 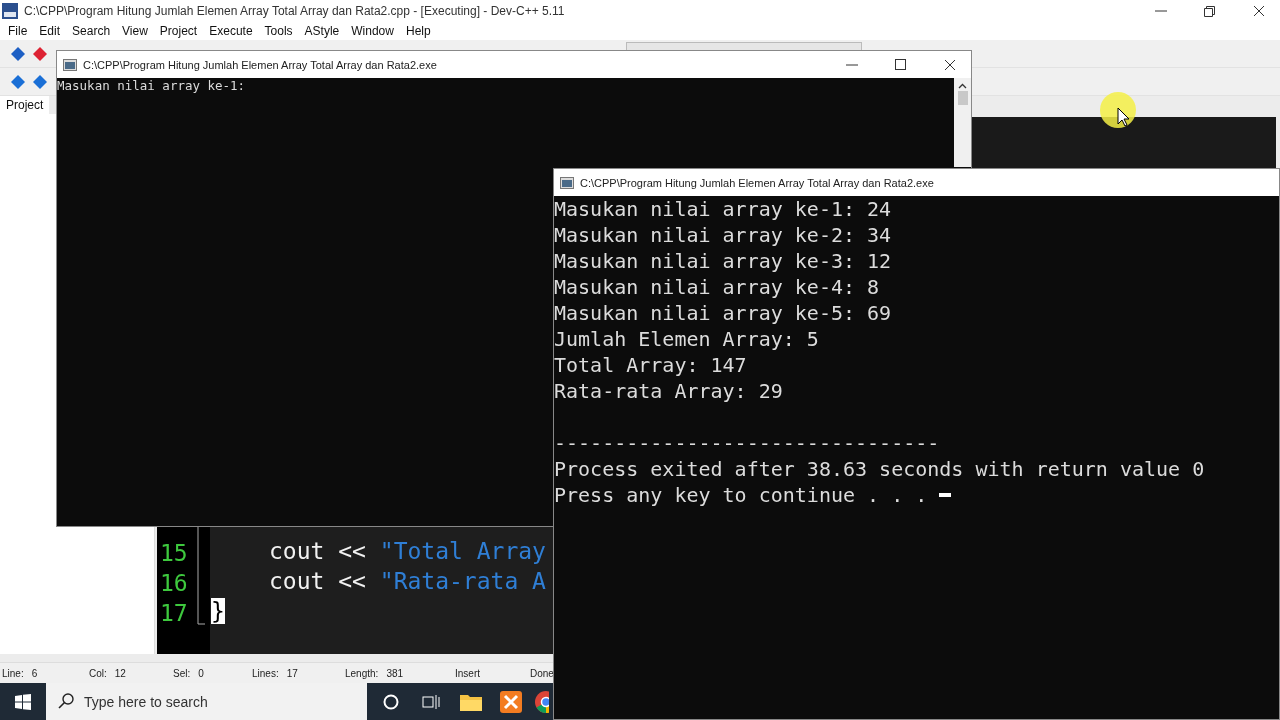 I want to click on console-line: Masukan nilai array ke-1:, so click(x=151, y=86).